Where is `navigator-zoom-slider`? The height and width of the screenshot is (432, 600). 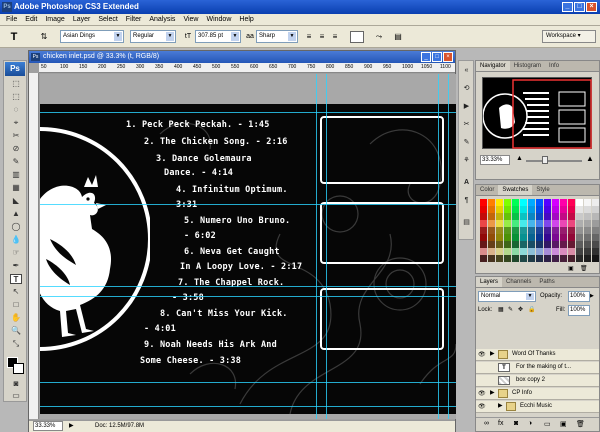 navigator-zoom-slider is located at coordinates (554, 161).